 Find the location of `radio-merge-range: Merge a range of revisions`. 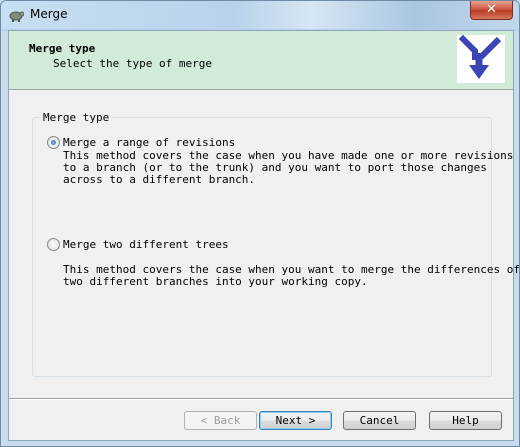

radio-merge-range: Merge a range of revisions is located at coordinates (141, 142).